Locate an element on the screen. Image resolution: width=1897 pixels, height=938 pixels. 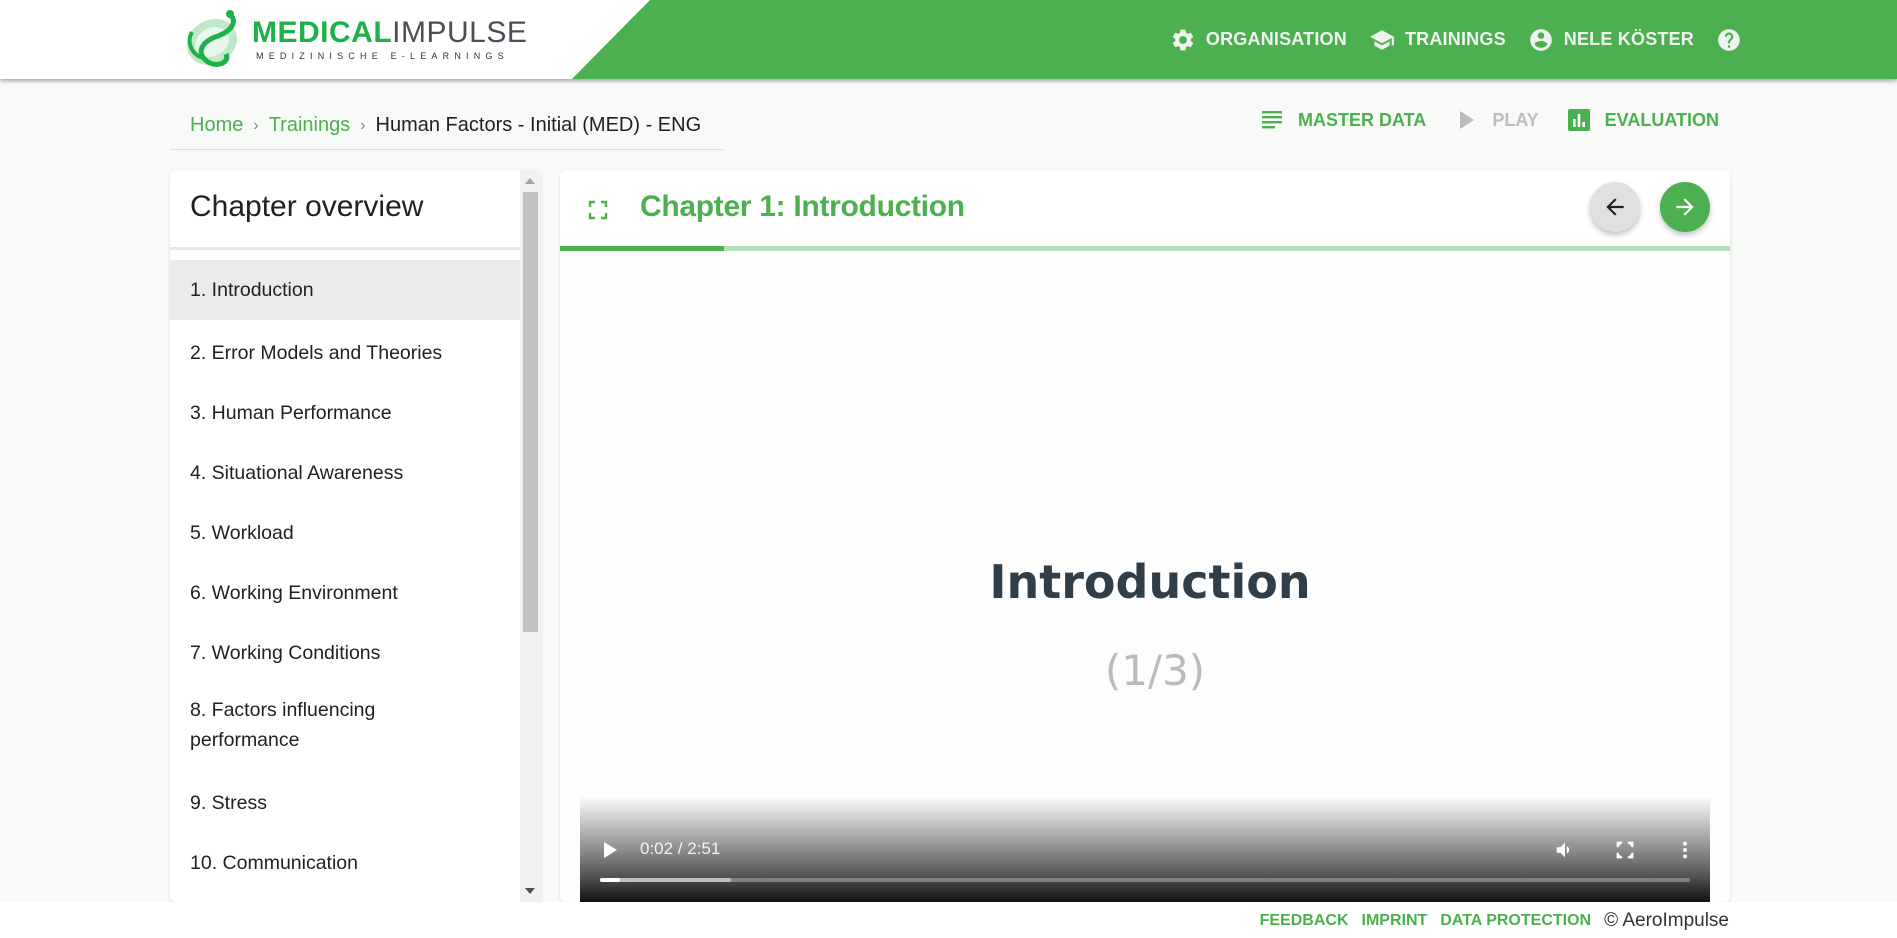
brand-tagline: MEDIZINISCHE E-LEARNINGS is located at coordinates (382, 56).